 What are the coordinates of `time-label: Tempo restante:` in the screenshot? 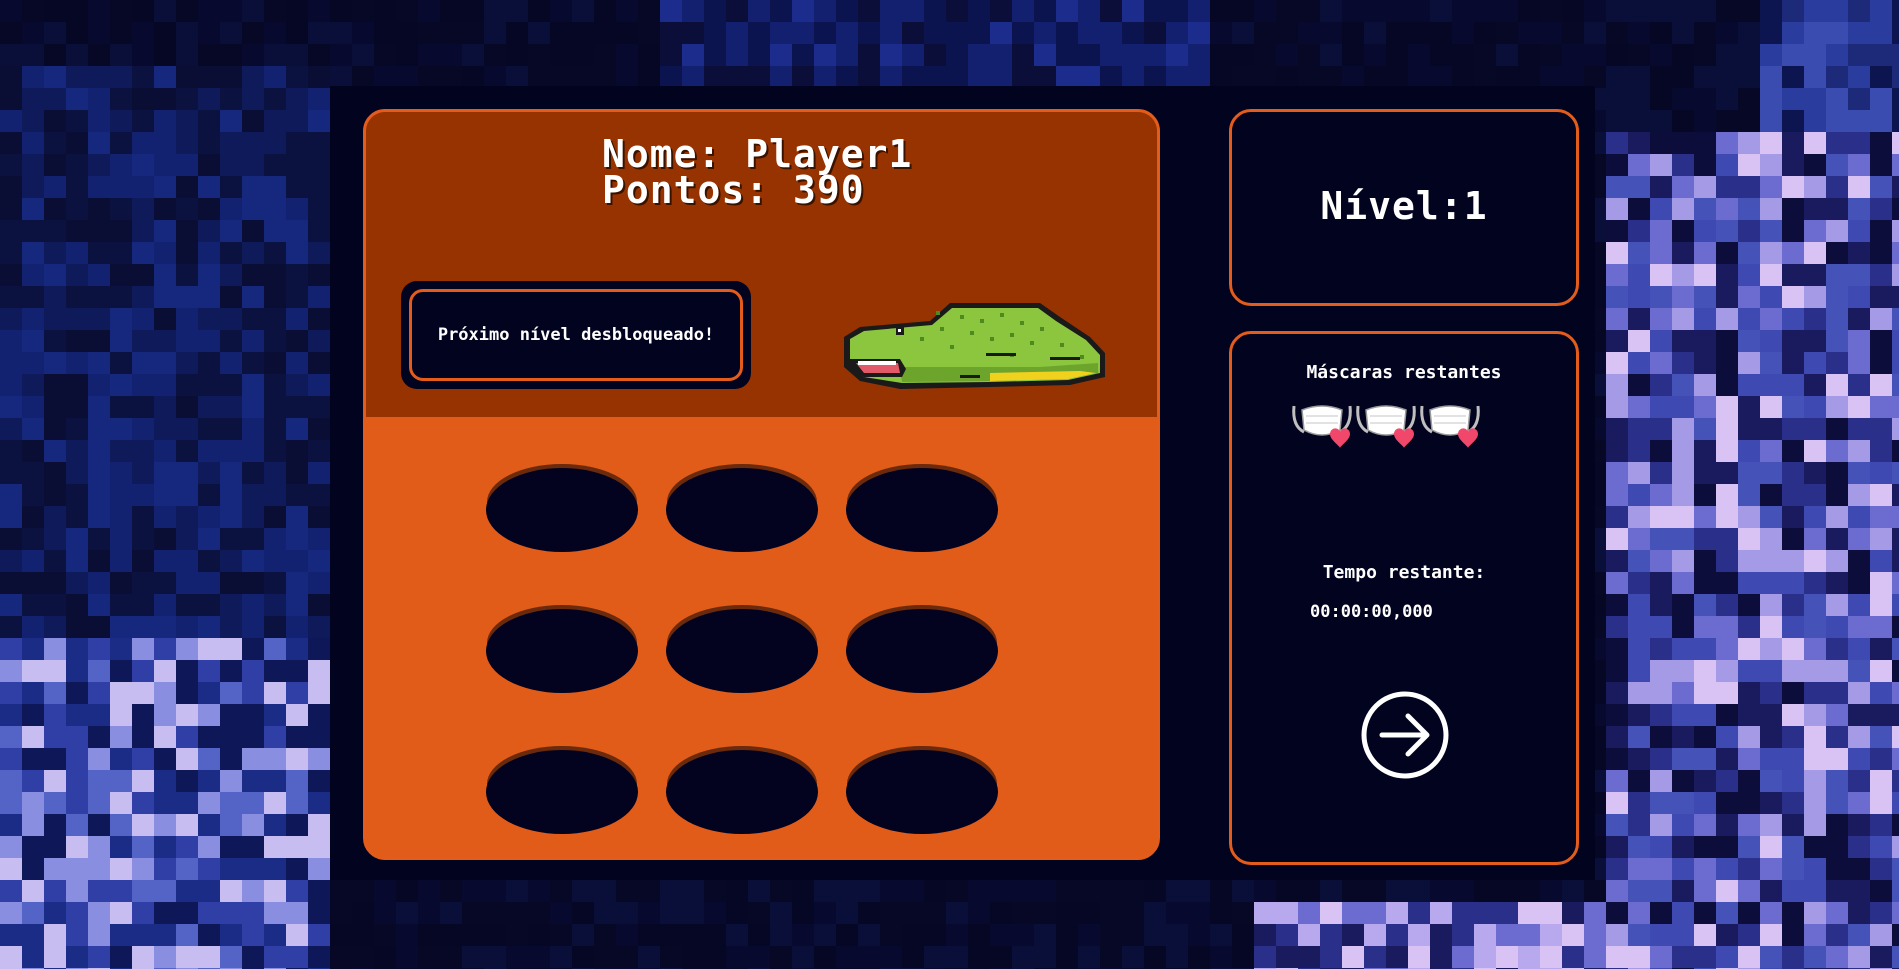 It's located at (1404, 572).